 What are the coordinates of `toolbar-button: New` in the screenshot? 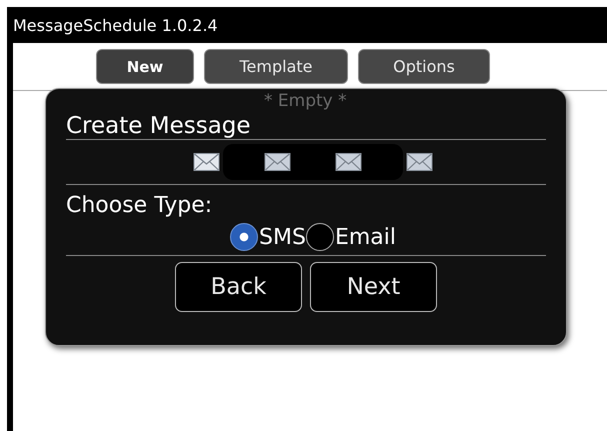 It's located at (145, 66).